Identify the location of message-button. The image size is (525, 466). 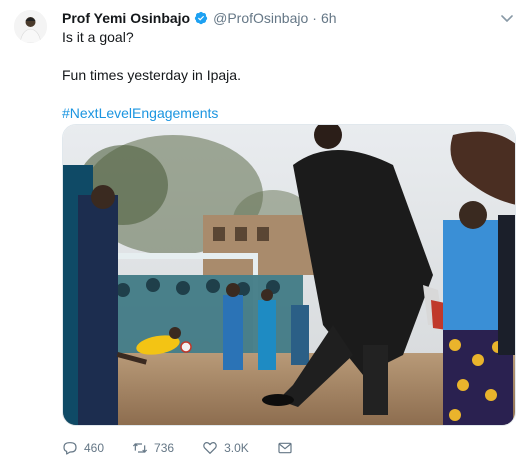
(288, 448).